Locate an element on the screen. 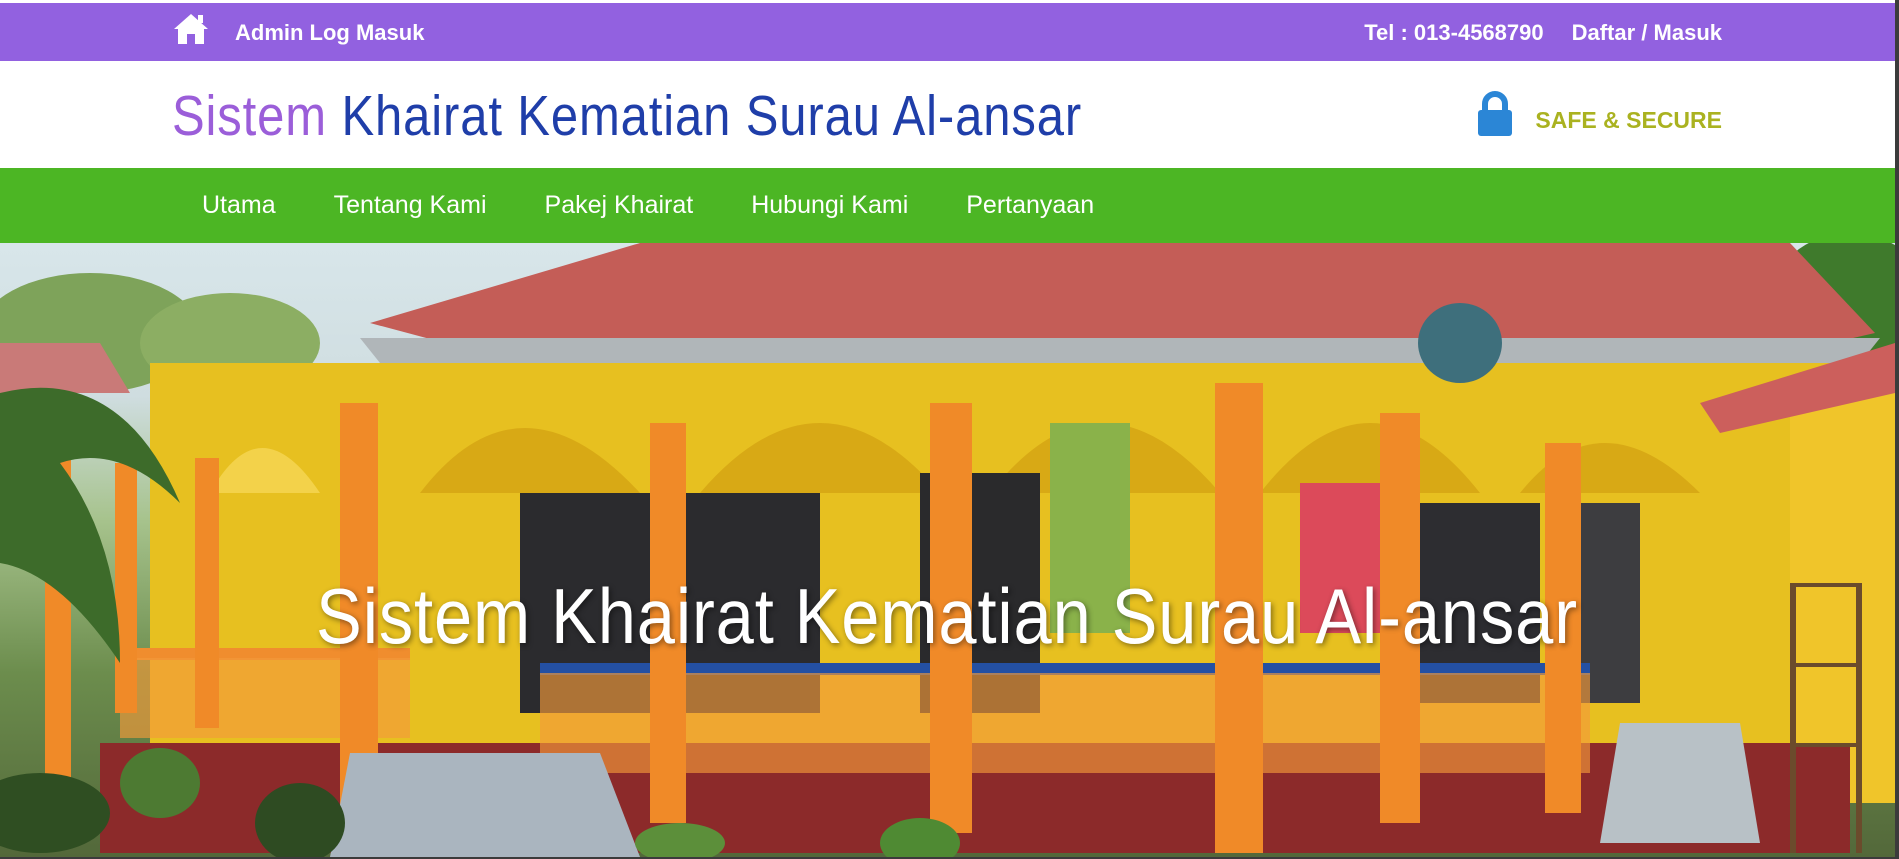 Image resolution: width=1899 pixels, height=859 pixels. window-right-edge is located at coordinates (1897, 429).